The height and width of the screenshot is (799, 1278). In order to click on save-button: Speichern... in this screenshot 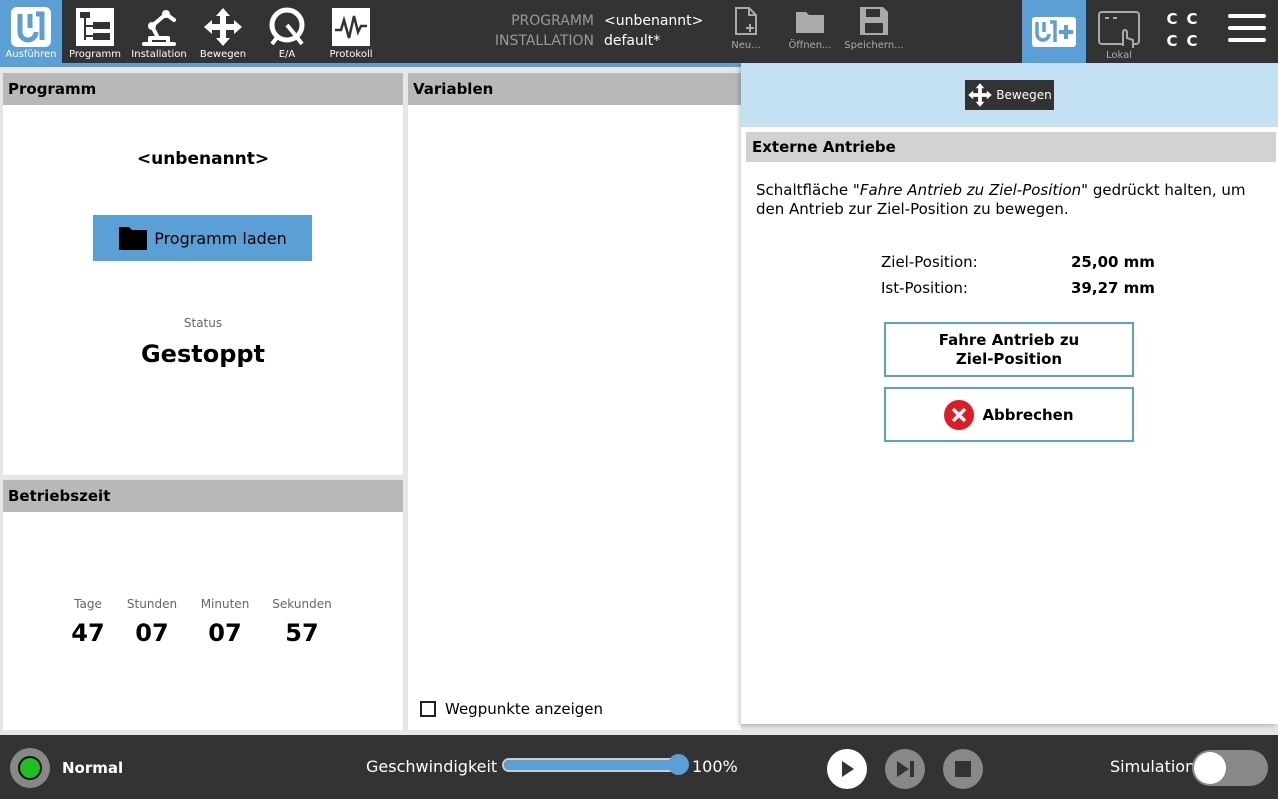, I will do `click(874, 28)`.